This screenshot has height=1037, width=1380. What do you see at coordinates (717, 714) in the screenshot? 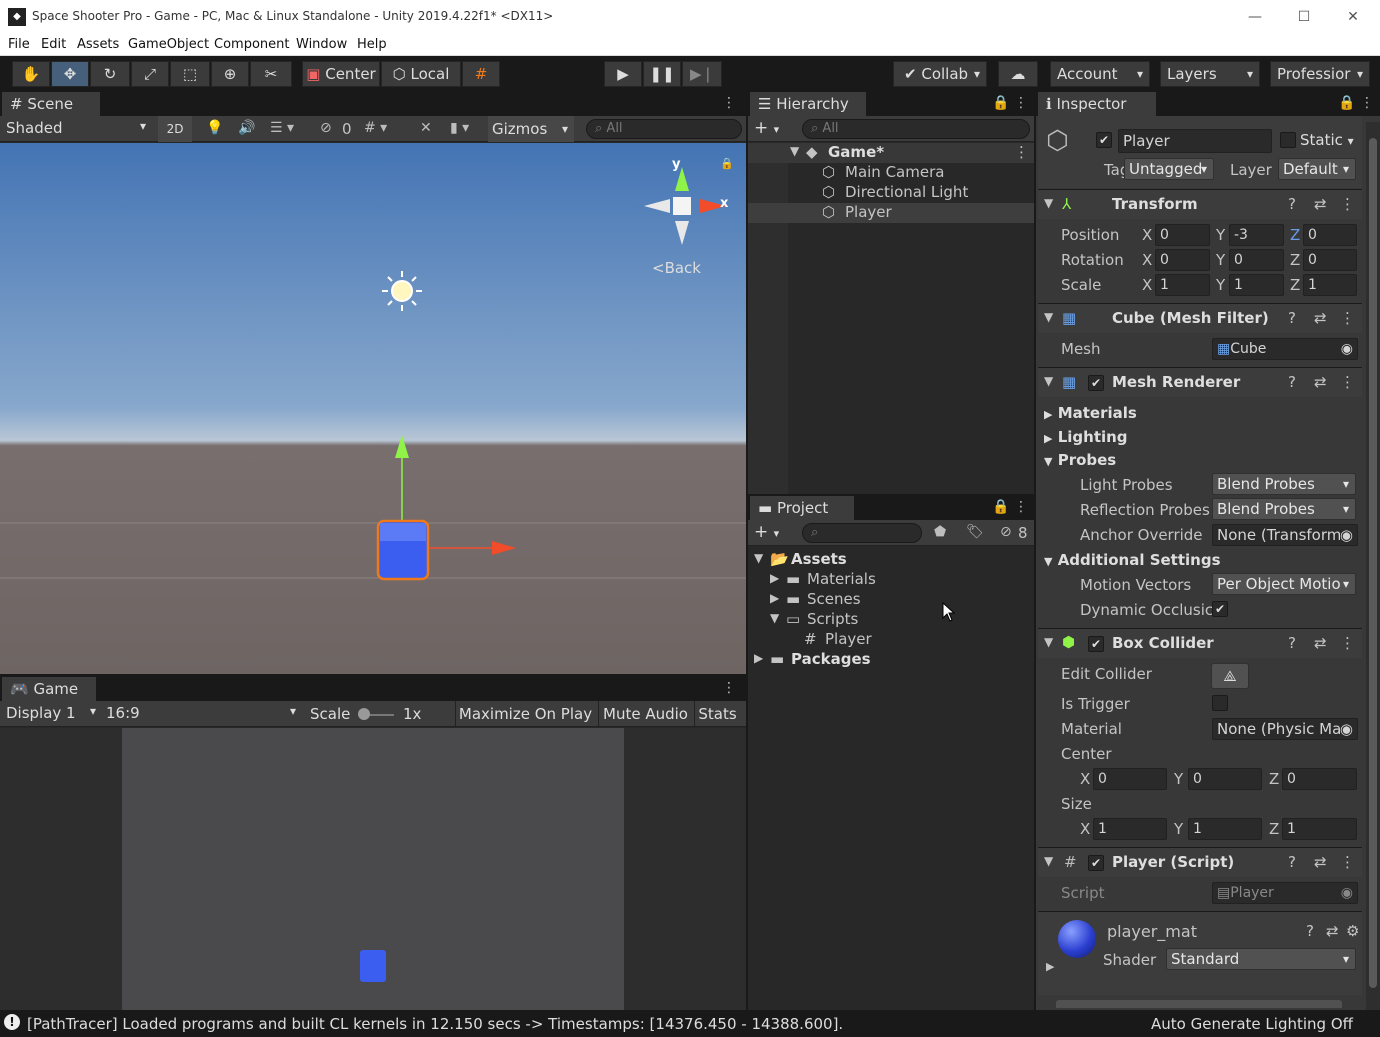
I see `stats-toggle: Stats` at bounding box center [717, 714].